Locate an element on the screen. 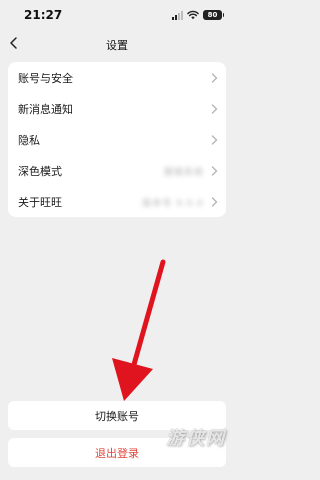 Image resolution: width=320 pixels, height=480 pixels. menu-item-notifications: 新消息通知 is located at coordinates (117, 108).